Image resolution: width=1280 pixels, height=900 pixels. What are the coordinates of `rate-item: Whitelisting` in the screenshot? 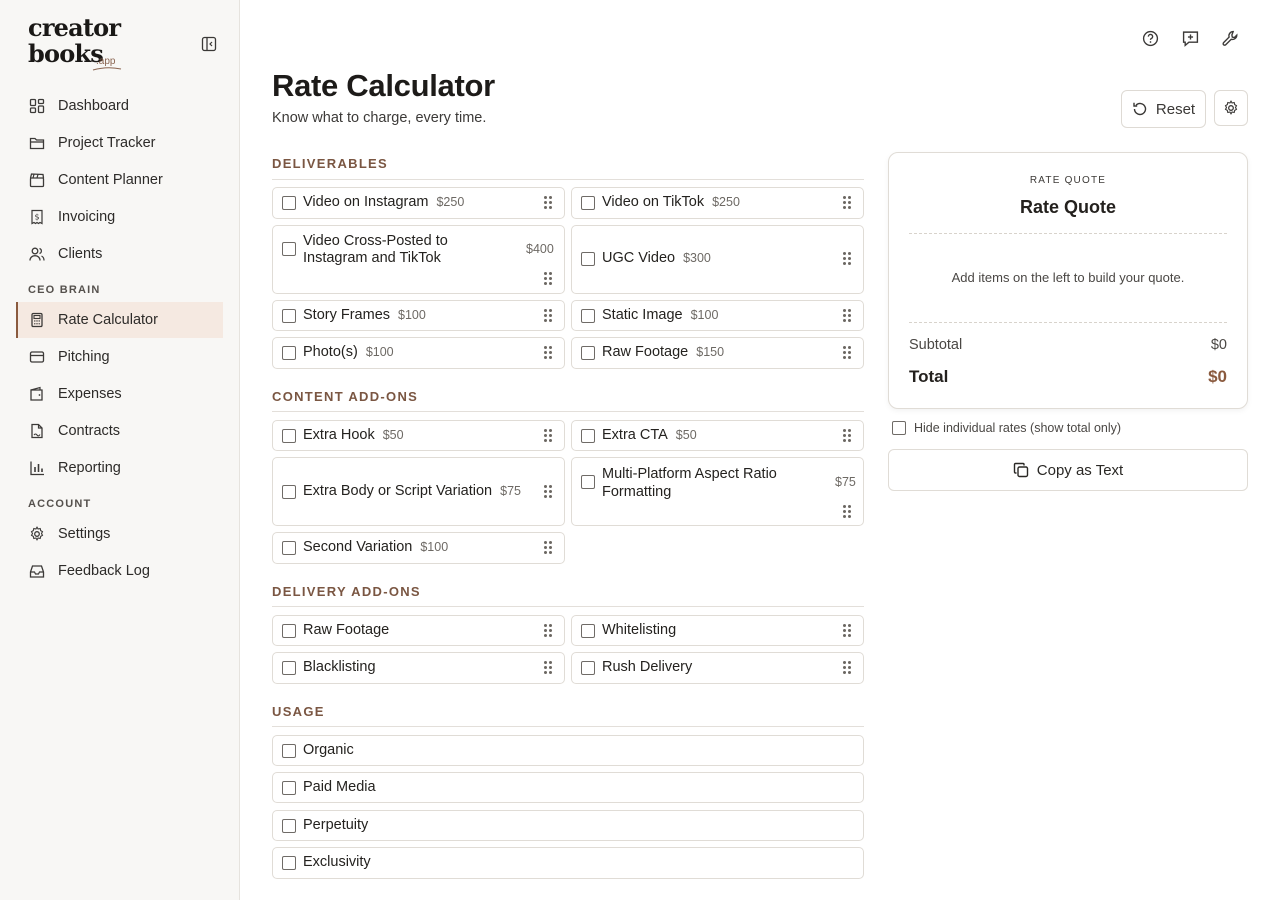 It's located at (717, 630).